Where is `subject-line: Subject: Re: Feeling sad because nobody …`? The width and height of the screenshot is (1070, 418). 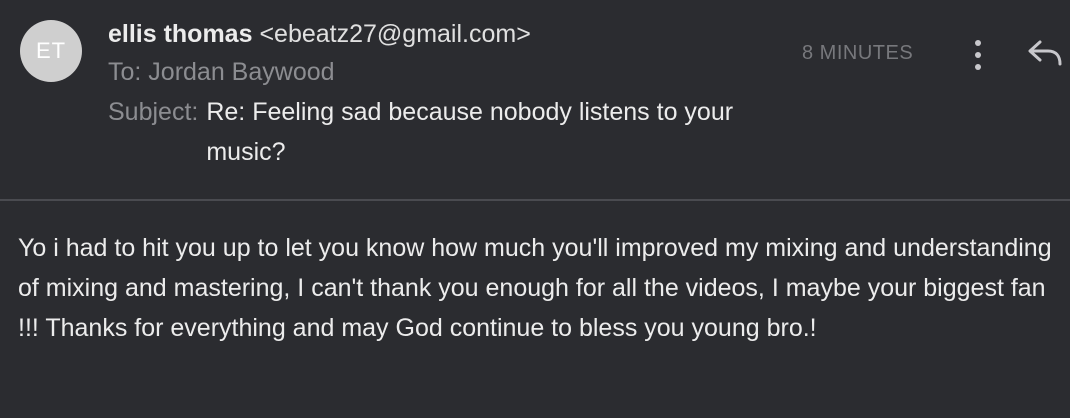 subject-line: Subject: Re: Feeling sad because nobody … is located at coordinates (448, 132).